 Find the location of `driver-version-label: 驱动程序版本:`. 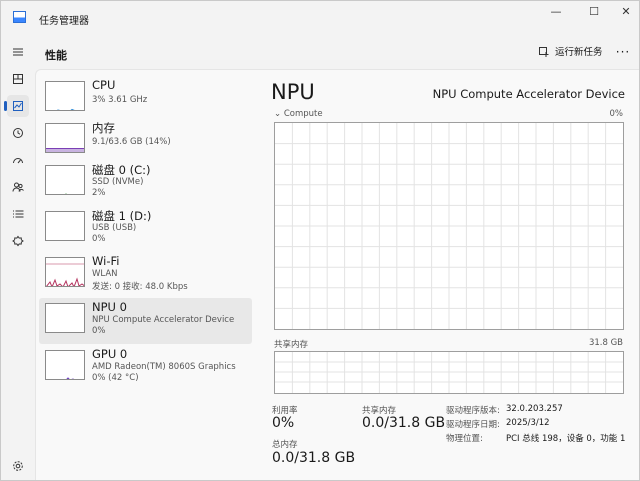

driver-version-label: 驱动程序版本: is located at coordinates (473, 411).